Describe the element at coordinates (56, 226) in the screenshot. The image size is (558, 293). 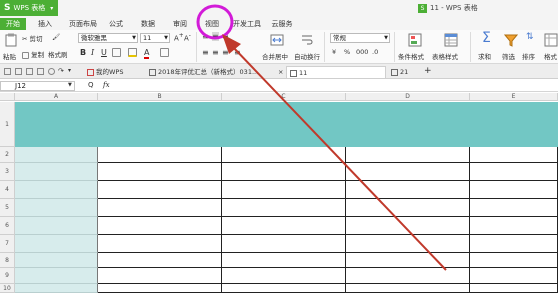
I see `cell-a6` at that location.